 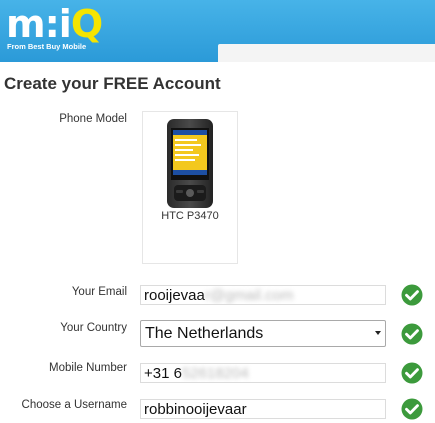 I want to click on header-nav-strip, so click(x=326, y=53).